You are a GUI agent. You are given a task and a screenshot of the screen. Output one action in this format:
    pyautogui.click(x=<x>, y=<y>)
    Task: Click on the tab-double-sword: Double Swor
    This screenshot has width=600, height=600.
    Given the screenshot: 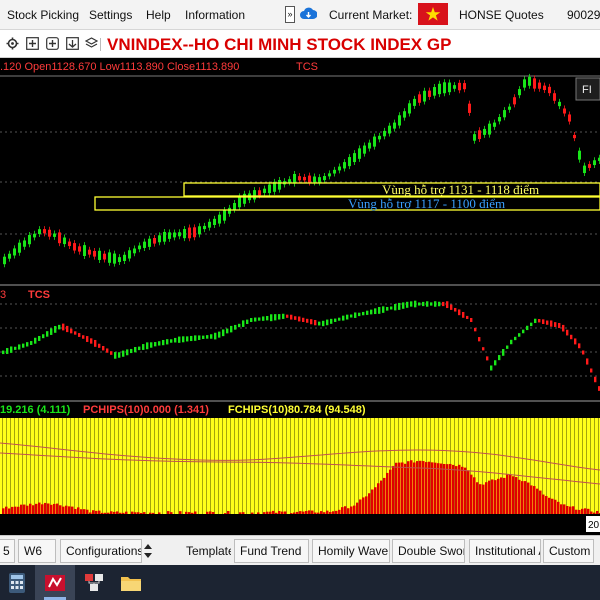 What is the action you would take?
    pyautogui.click(x=428, y=551)
    